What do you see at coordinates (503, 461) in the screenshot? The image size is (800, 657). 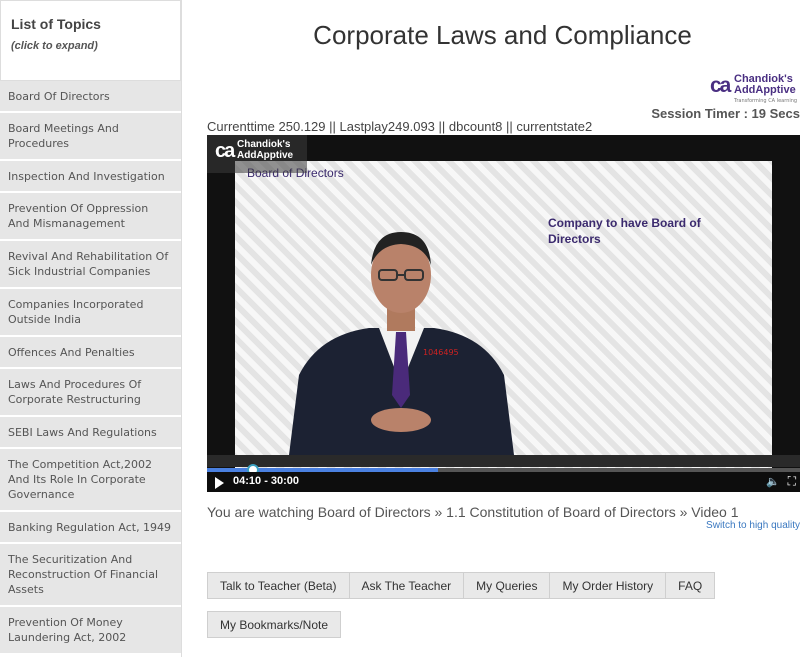 I see `presenter-desk` at bounding box center [503, 461].